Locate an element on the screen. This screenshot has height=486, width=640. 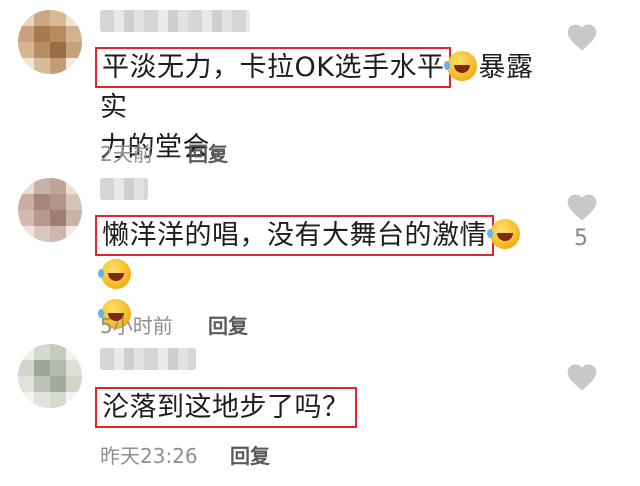
highlighted-text: 沦落到这地步了吗？ is located at coordinates (226, 407).